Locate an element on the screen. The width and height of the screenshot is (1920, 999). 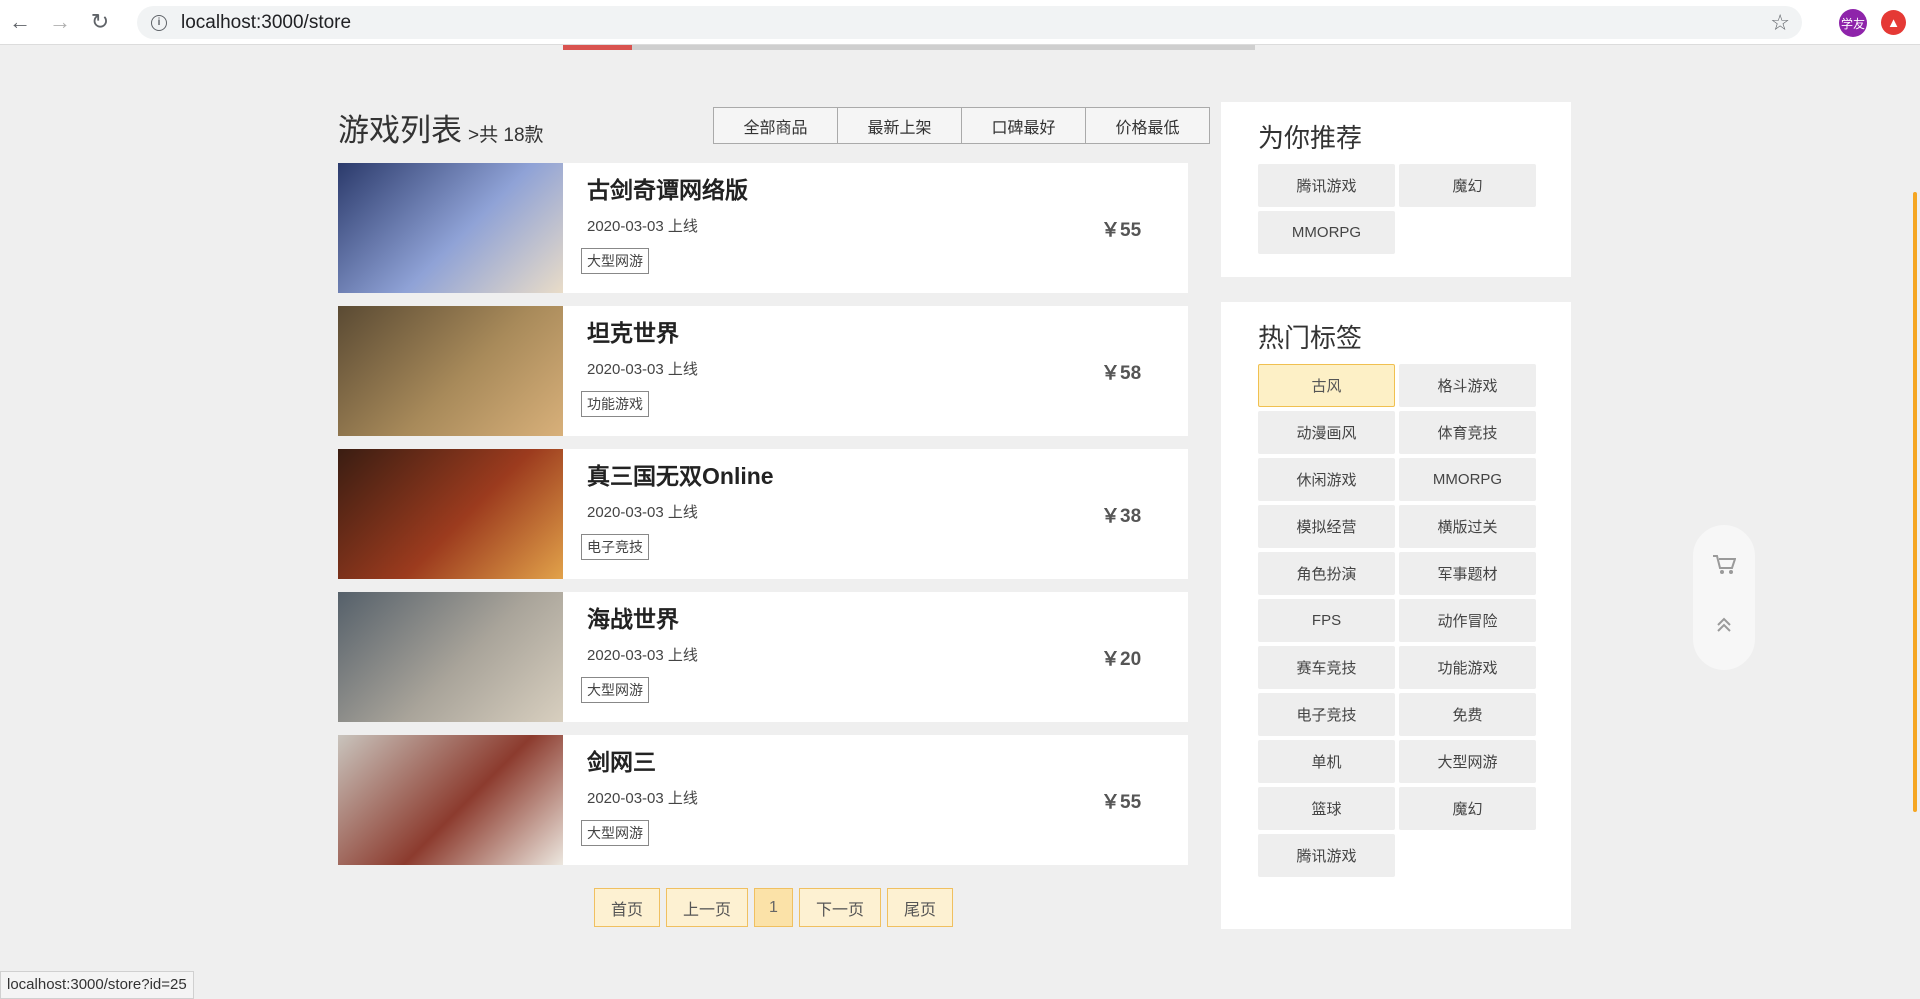
hot-tag: 单机 is located at coordinates (1326, 761).